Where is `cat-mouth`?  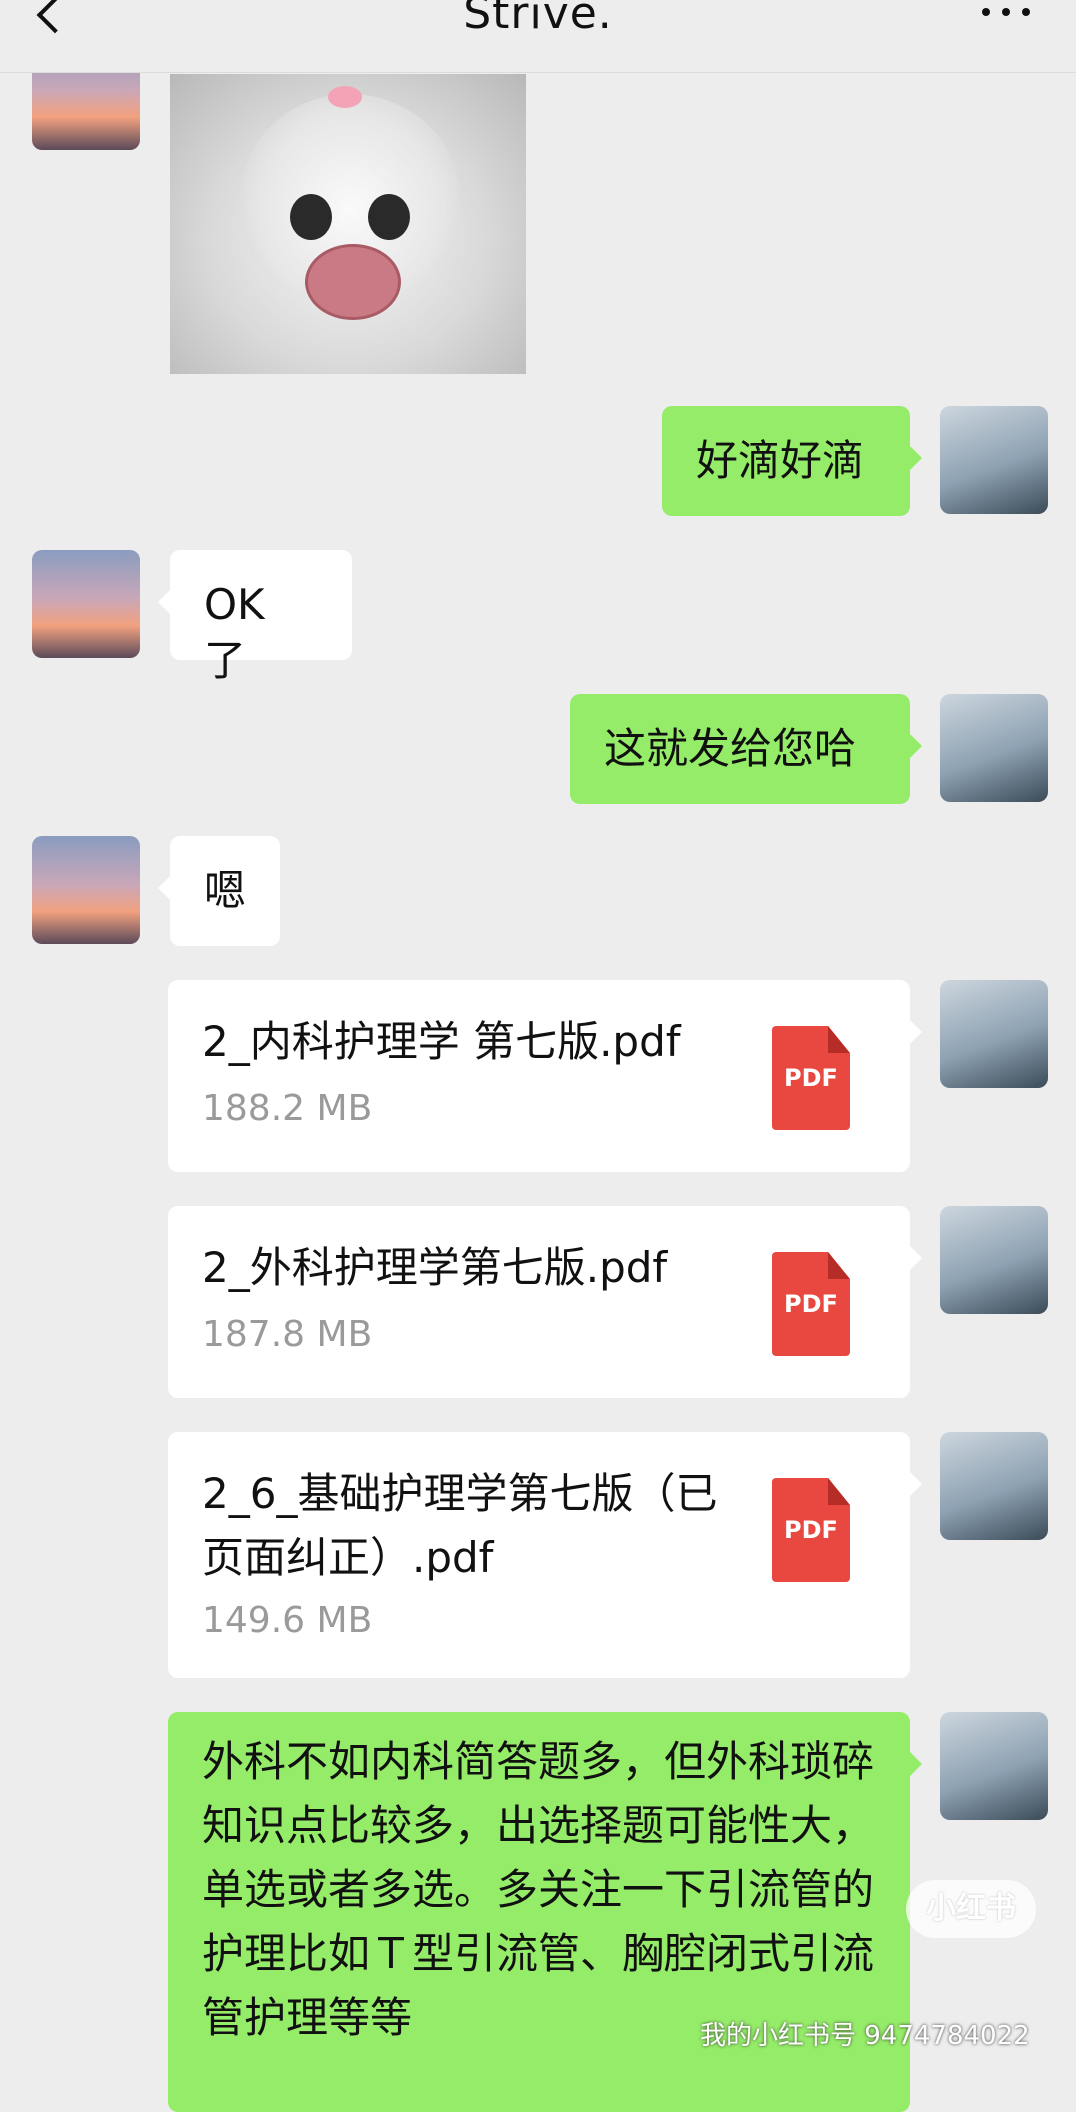
cat-mouth is located at coordinates (353, 282).